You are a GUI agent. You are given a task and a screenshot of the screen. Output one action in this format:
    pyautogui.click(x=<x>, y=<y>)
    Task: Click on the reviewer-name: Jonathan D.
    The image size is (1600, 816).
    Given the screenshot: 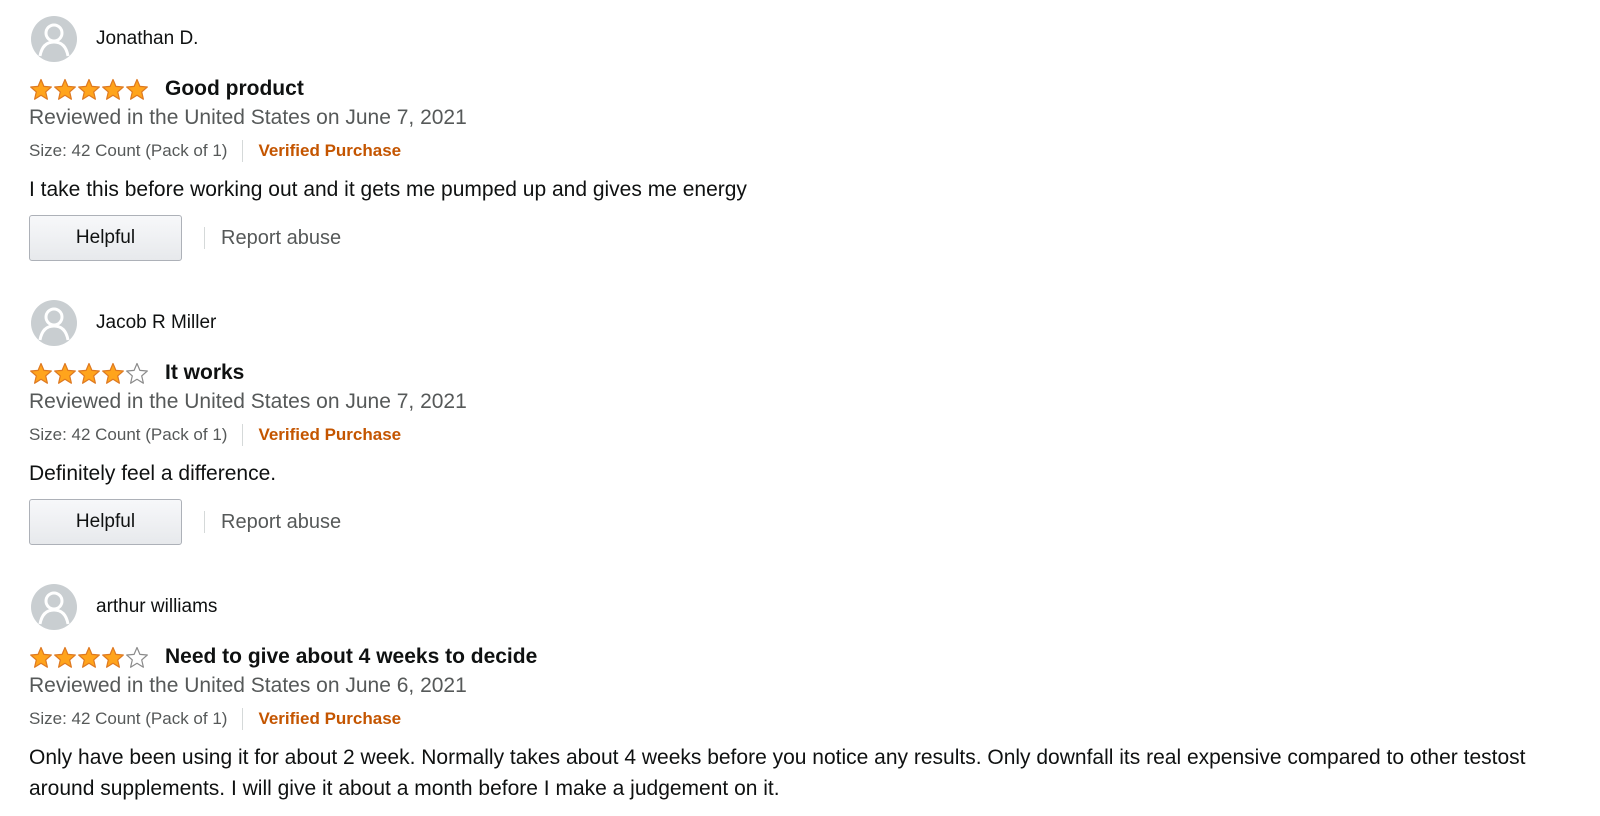 What is the action you would take?
    pyautogui.click(x=147, y=39)
    